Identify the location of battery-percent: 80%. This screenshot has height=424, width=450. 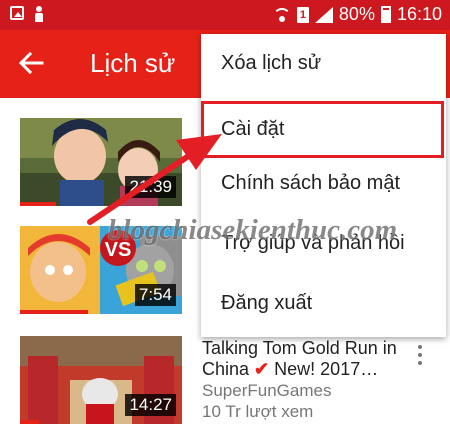
(356, 14).